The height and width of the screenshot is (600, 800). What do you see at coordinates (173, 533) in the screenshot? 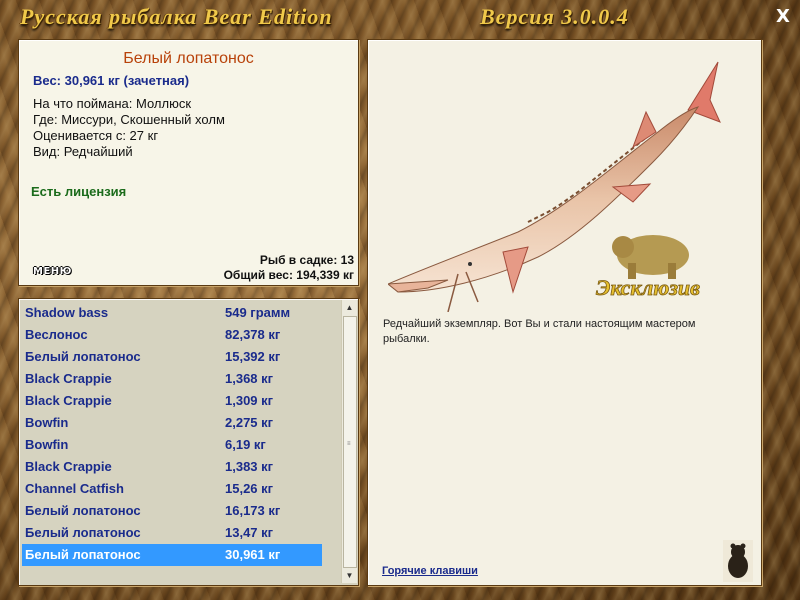
I see `list-item: Белый лопатонос 13,47 кг` at bounding box center [173, 533].